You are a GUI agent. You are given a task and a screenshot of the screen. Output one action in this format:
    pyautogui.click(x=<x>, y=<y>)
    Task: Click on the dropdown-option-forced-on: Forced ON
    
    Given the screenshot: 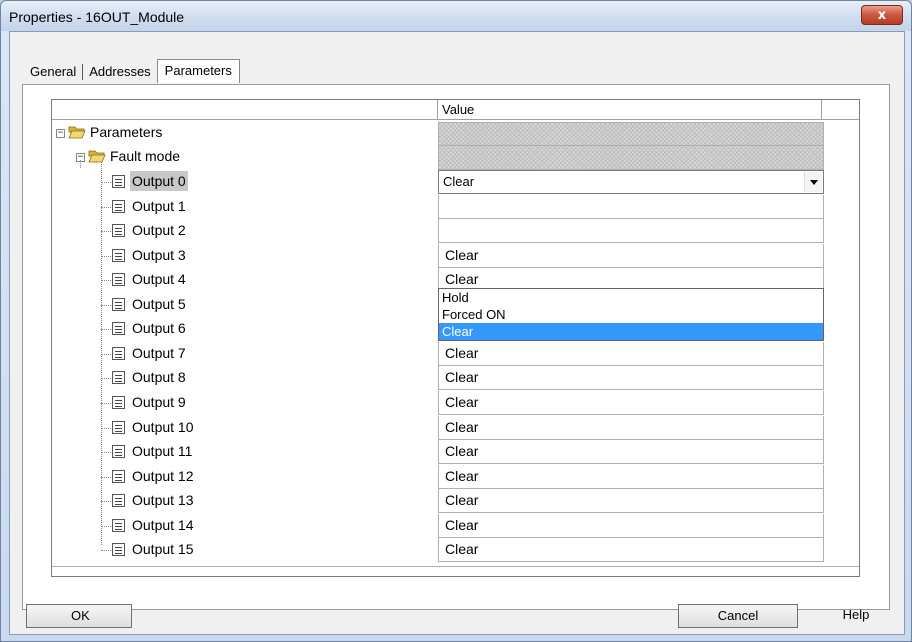 What is the action you would take?
    pyautogui.click(x=631, y=314)
    